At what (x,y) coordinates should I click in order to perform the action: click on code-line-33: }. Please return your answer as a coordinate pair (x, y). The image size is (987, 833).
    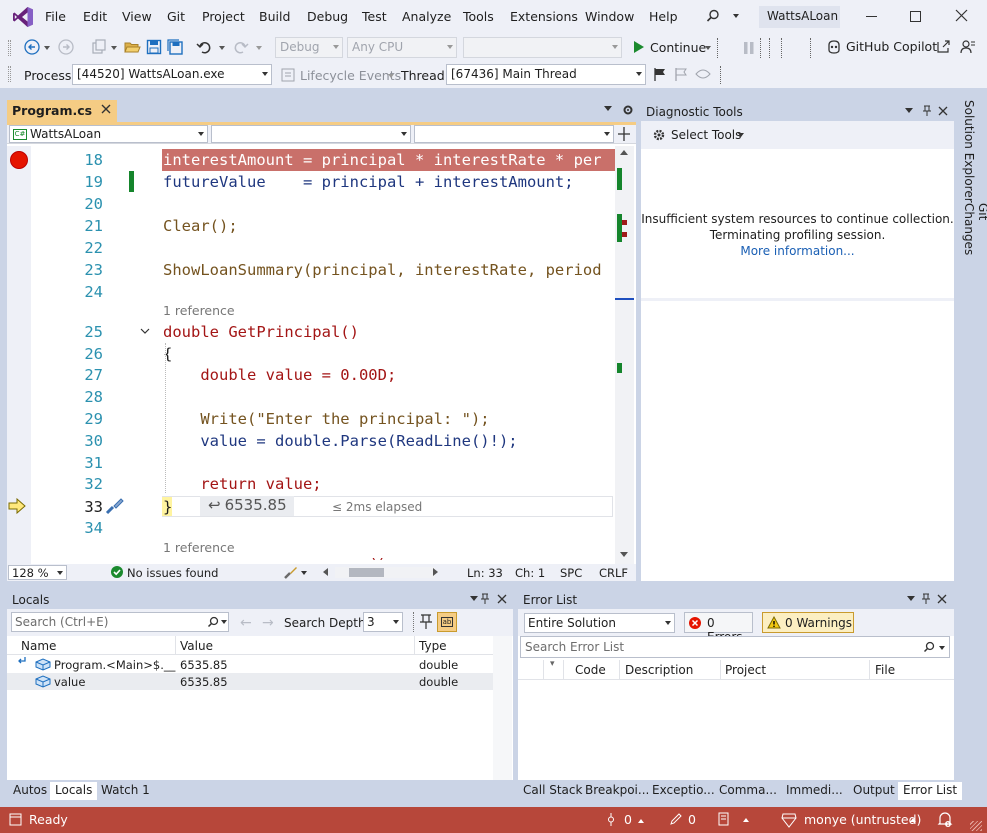
    Looking at the image, I should click on (167, 507).